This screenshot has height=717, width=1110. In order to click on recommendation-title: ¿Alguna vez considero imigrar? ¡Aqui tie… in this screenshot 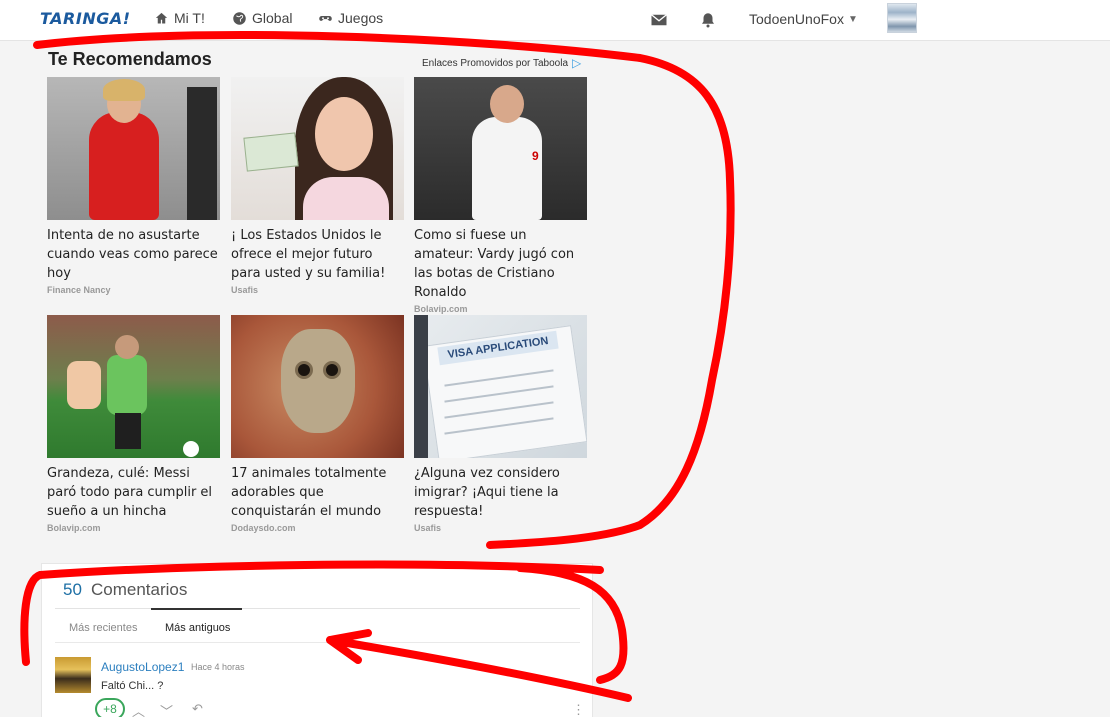, I will do `click(487, 492)`.